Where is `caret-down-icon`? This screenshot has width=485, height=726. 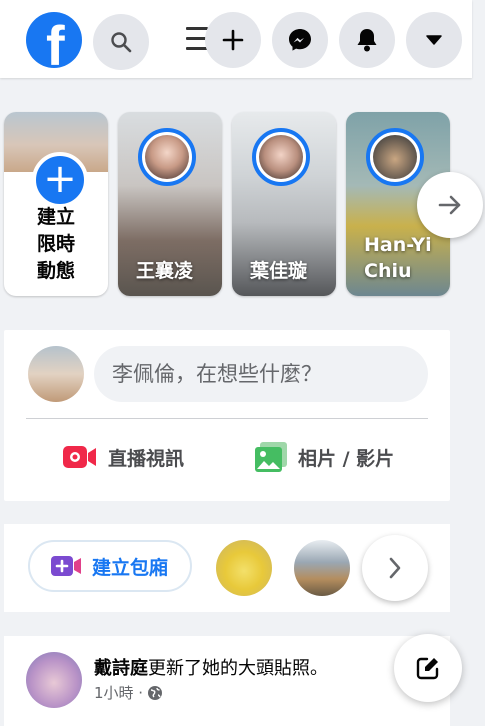
caret-down-icon is located at coordinates (434, 40).